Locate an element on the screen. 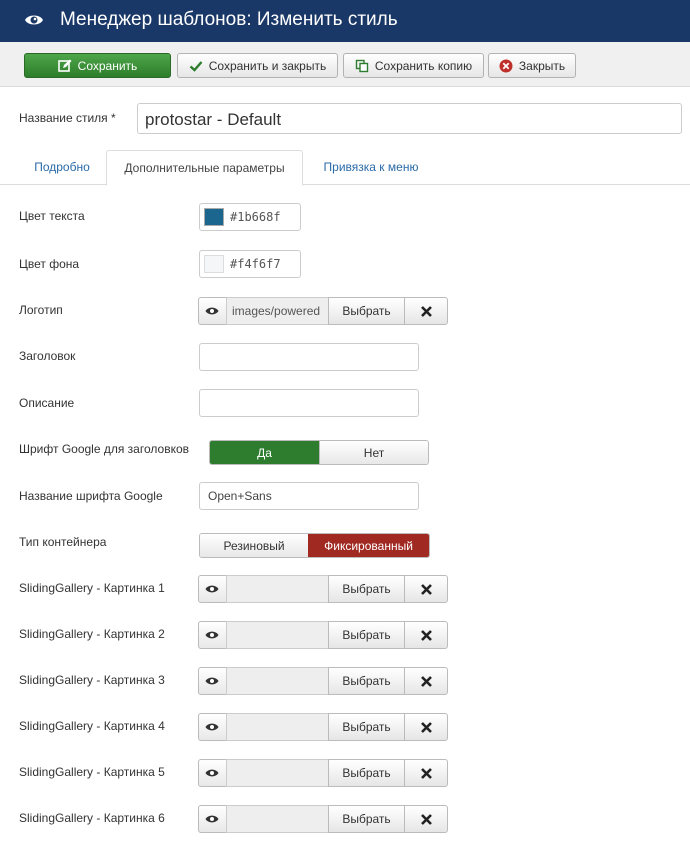  close-button: Закрыть is located at coordinates (532, 65).